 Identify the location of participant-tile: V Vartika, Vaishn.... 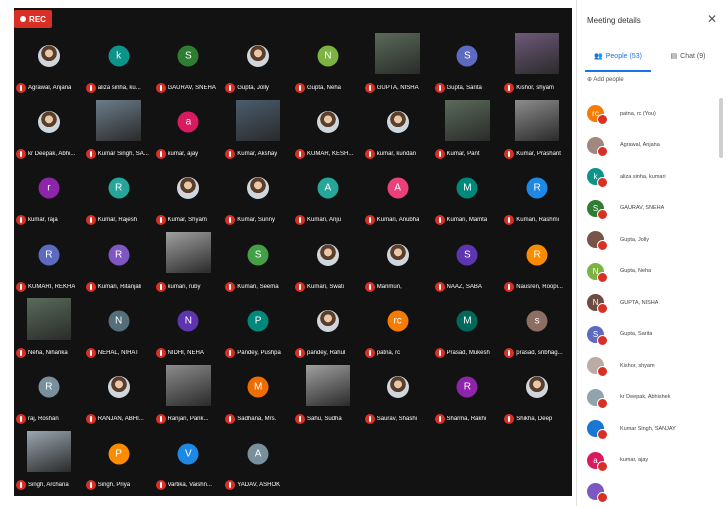
(189, 463).